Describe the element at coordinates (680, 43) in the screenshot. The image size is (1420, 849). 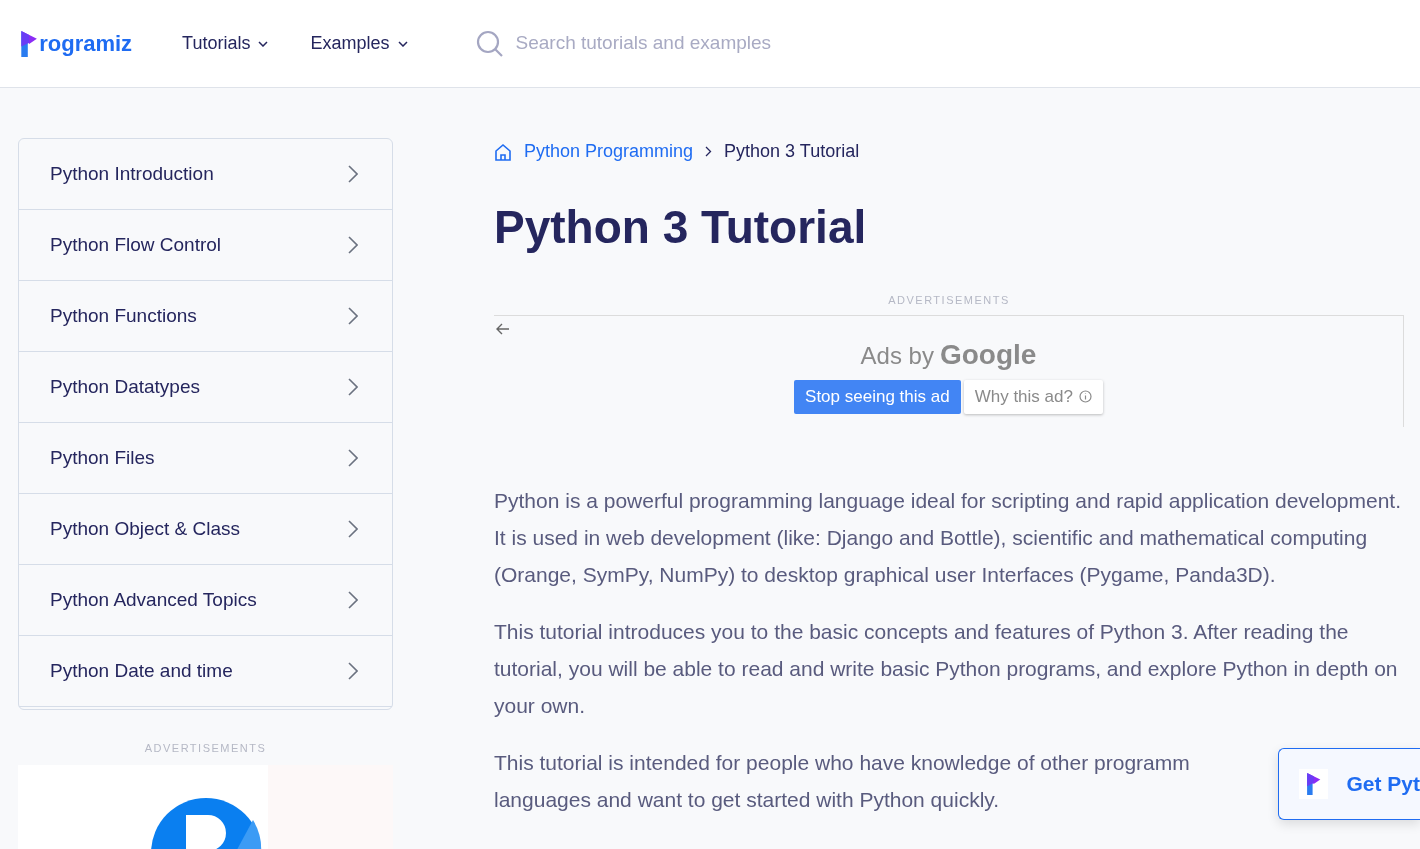
I see `search-field: Search tutorials and examples` at that location.